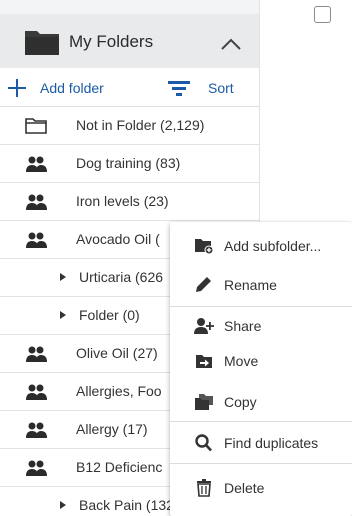 The height and width of the screenshot is (516, 352). I want to click on folder-row: Iron levels (23), so click(129, 202).